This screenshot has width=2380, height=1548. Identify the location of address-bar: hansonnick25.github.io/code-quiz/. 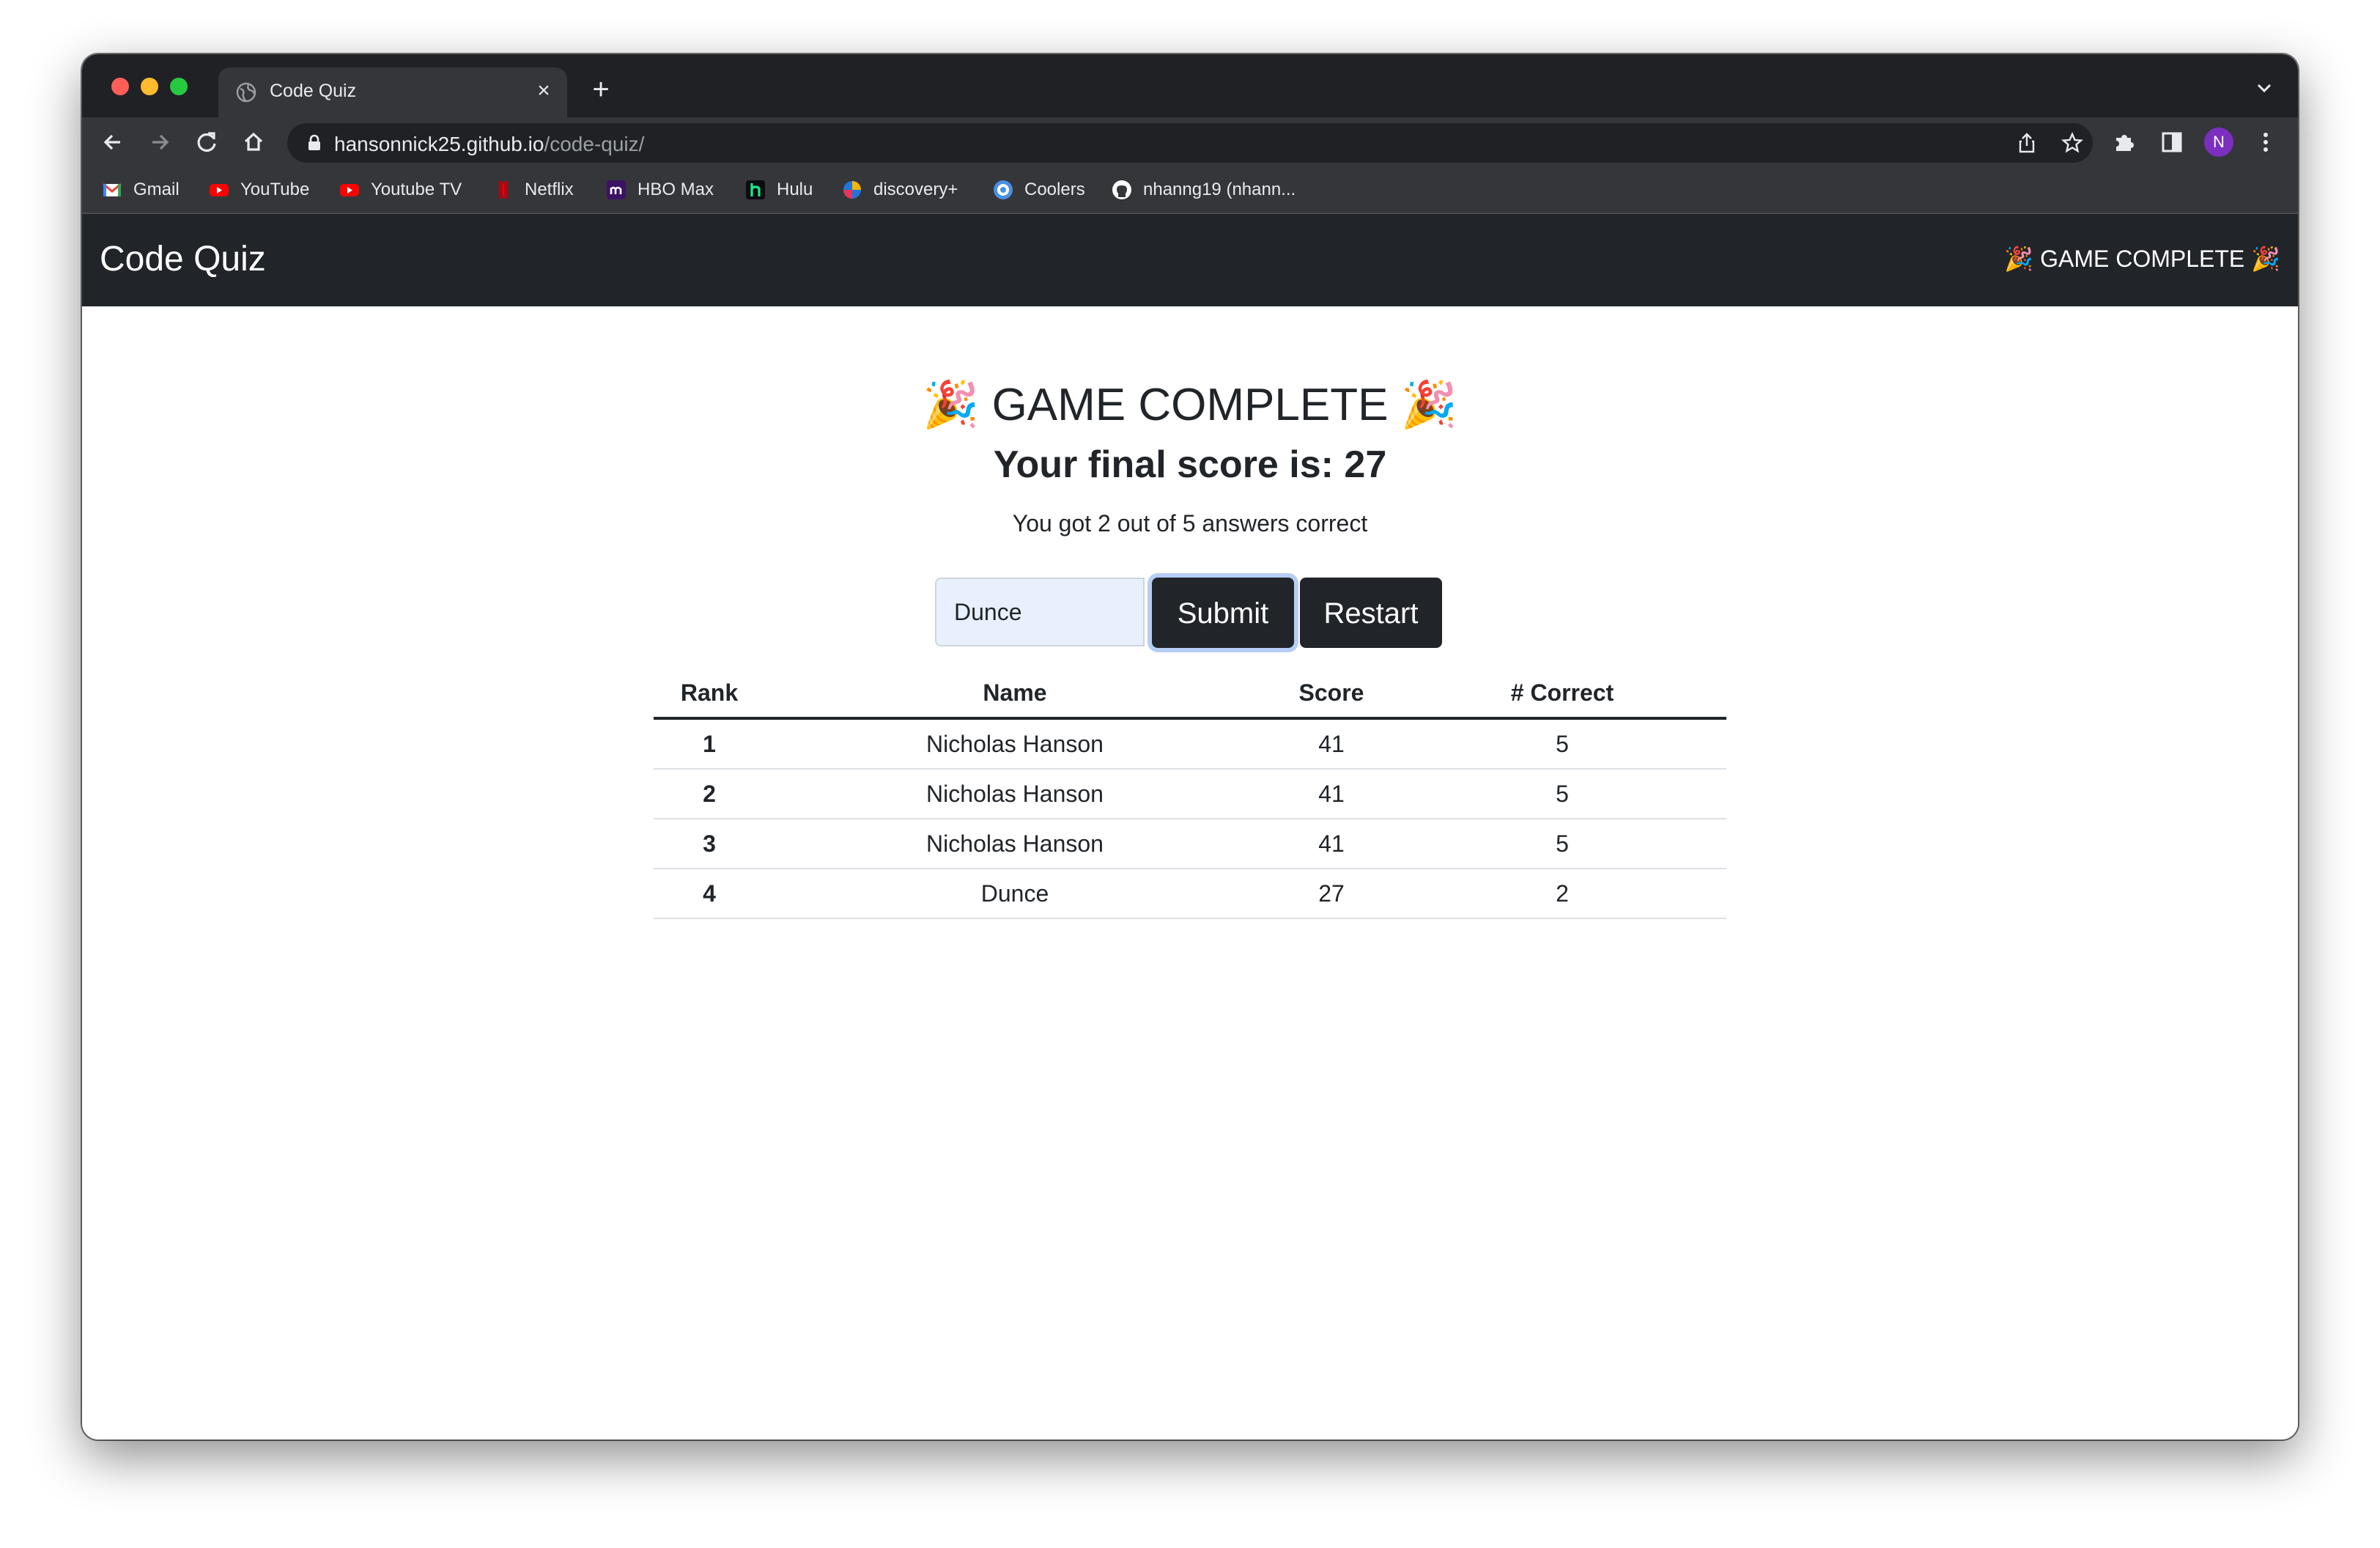
(1190, 143).